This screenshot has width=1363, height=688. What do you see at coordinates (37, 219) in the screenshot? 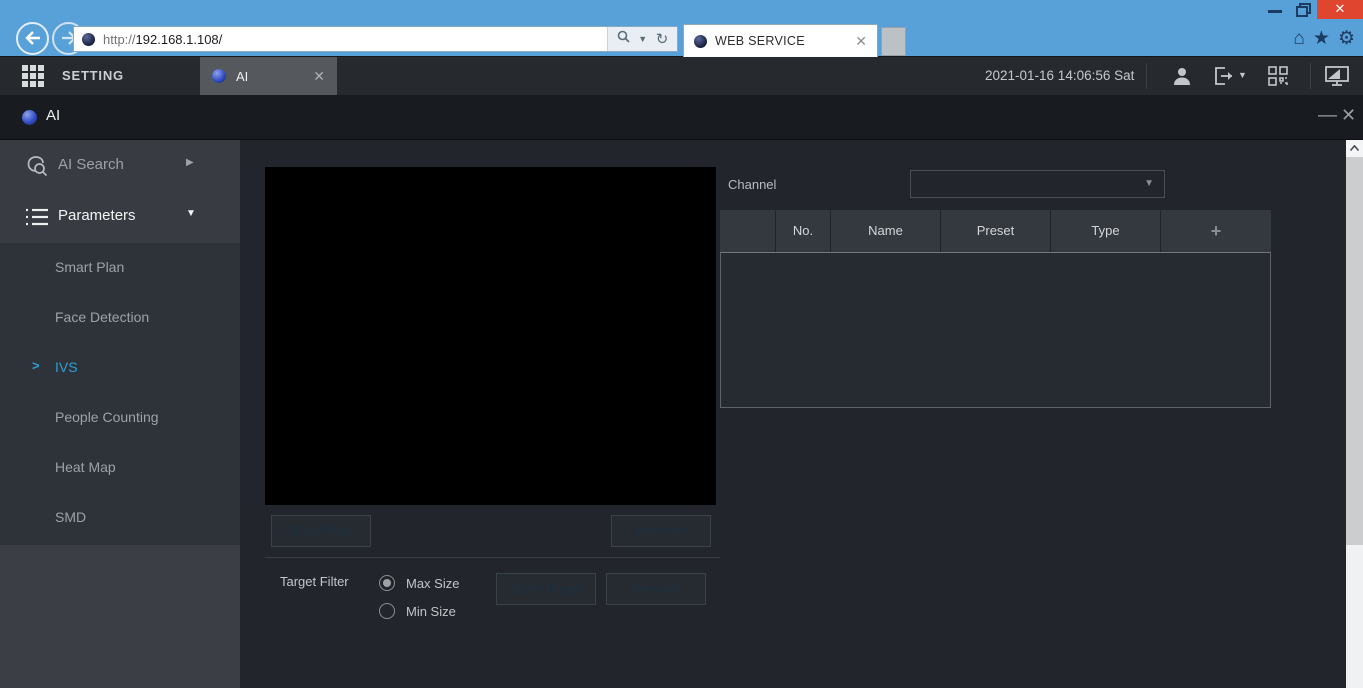
I see `parameters-list-icon` at bounding box center [37, 219].